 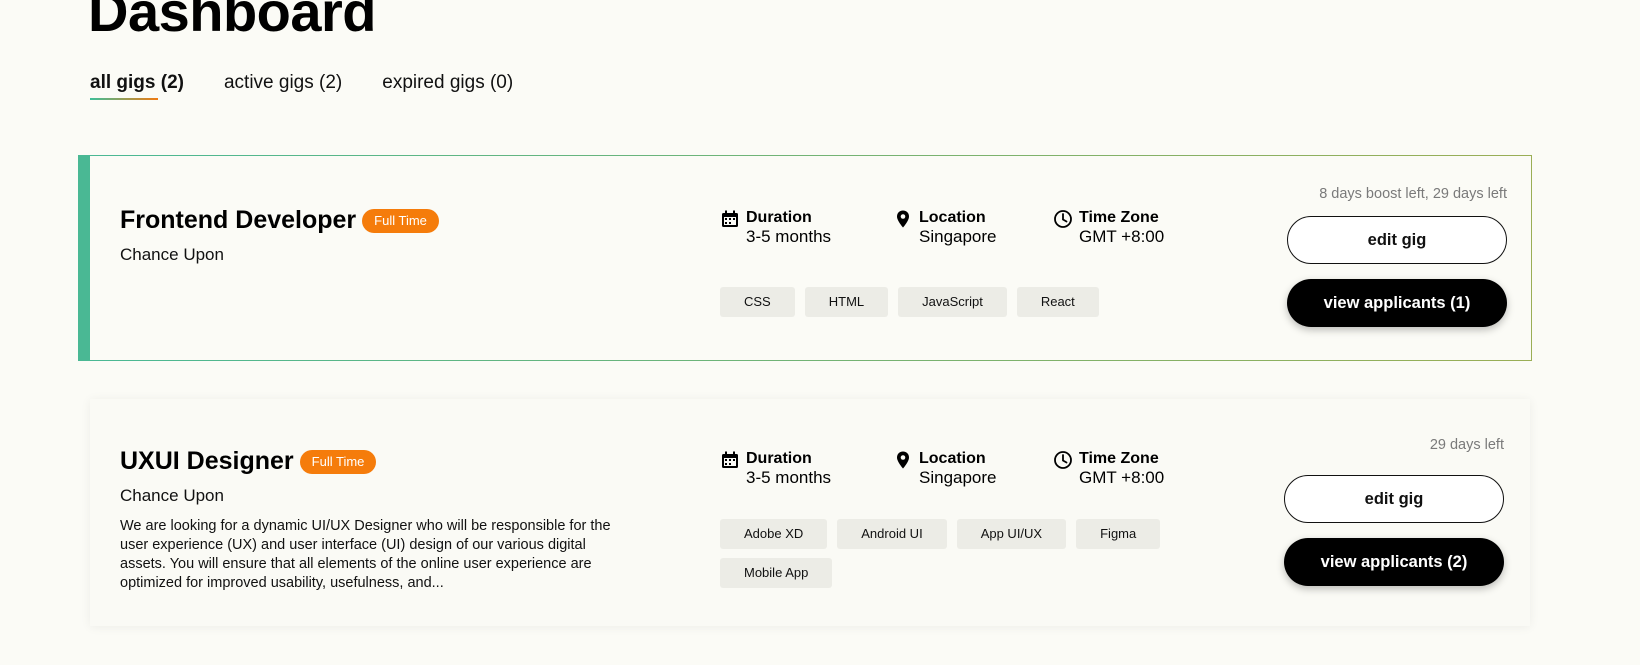 I want to click on skill-tag: Mobile App, so click(x=776, y=573).